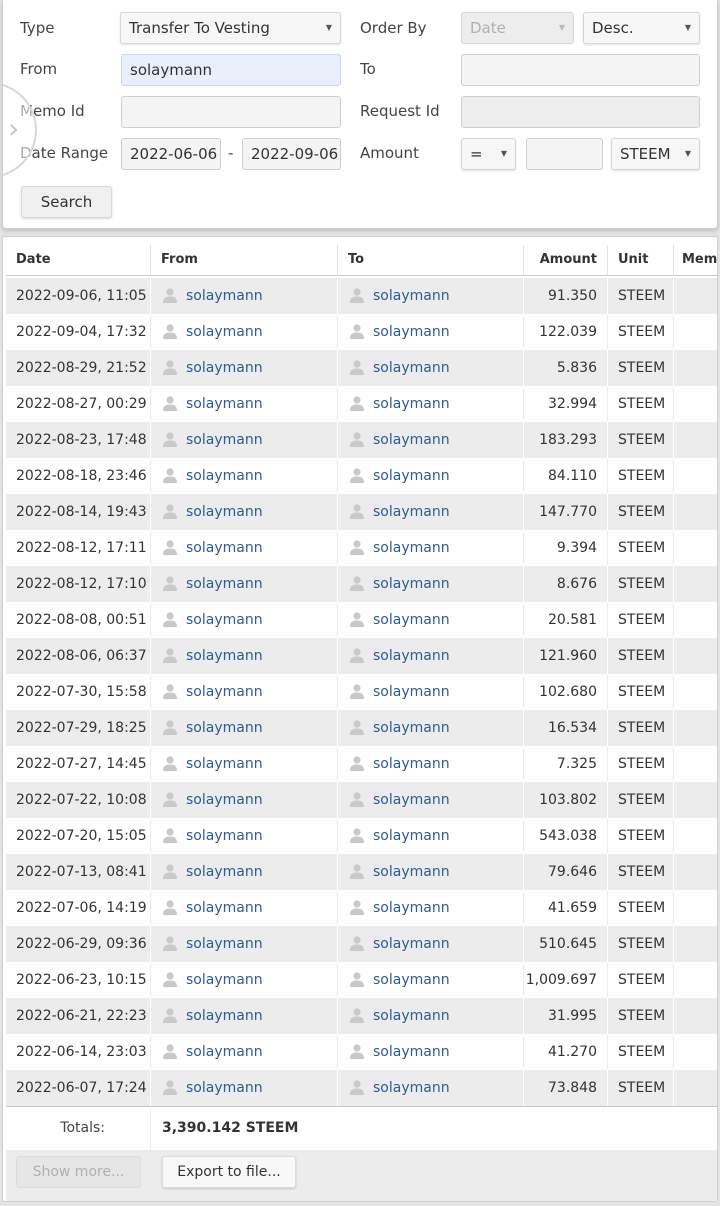  I want to click on to-input, so click(580, 70).